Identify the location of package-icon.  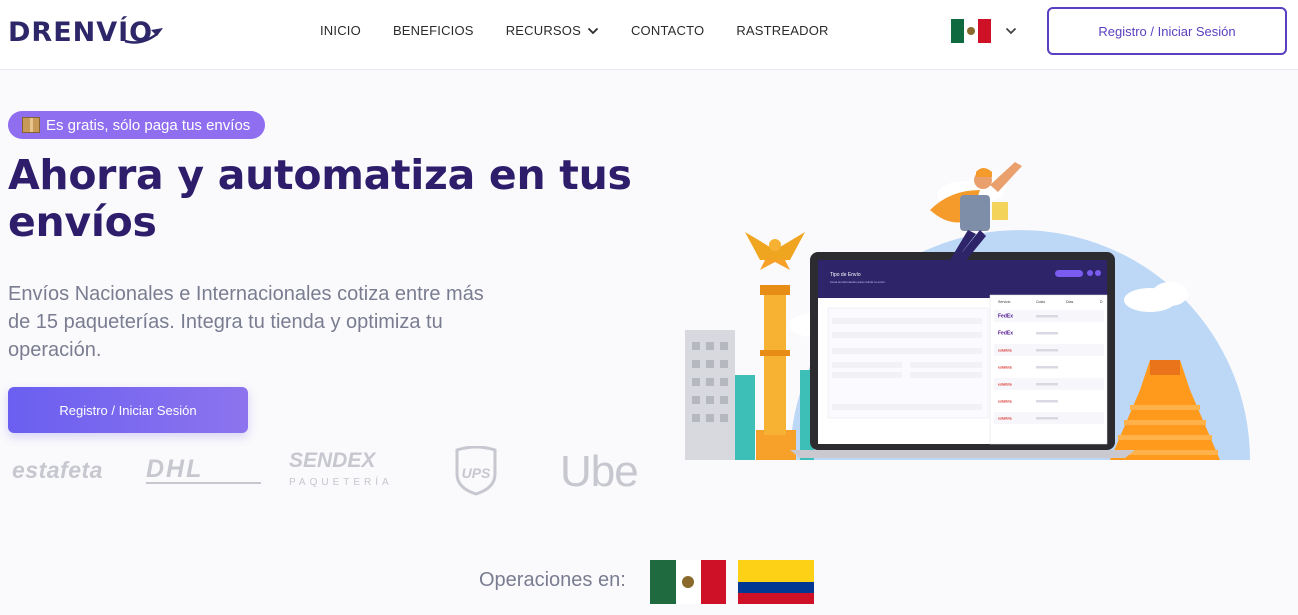
(31, 125).